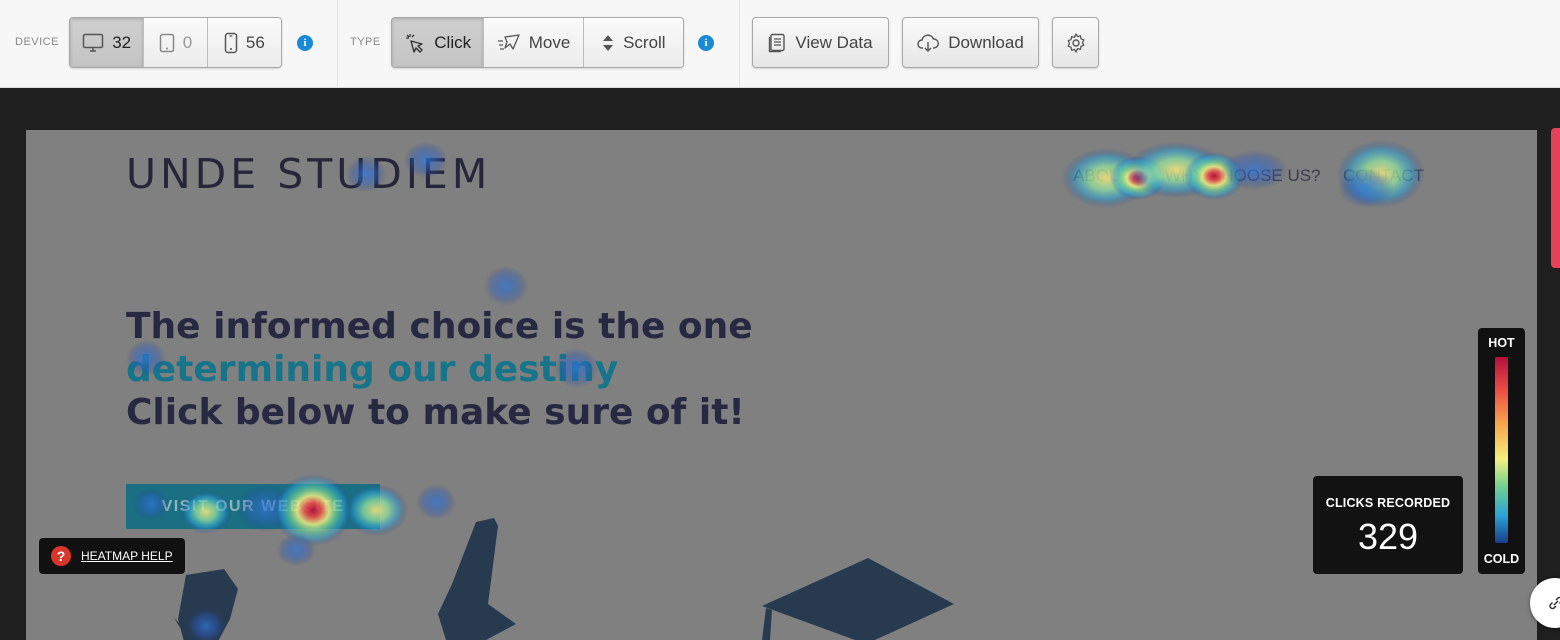  Describe the element at coordinates (834, 42) in the screenshot. I see `view-data-label: View Data` at that location.